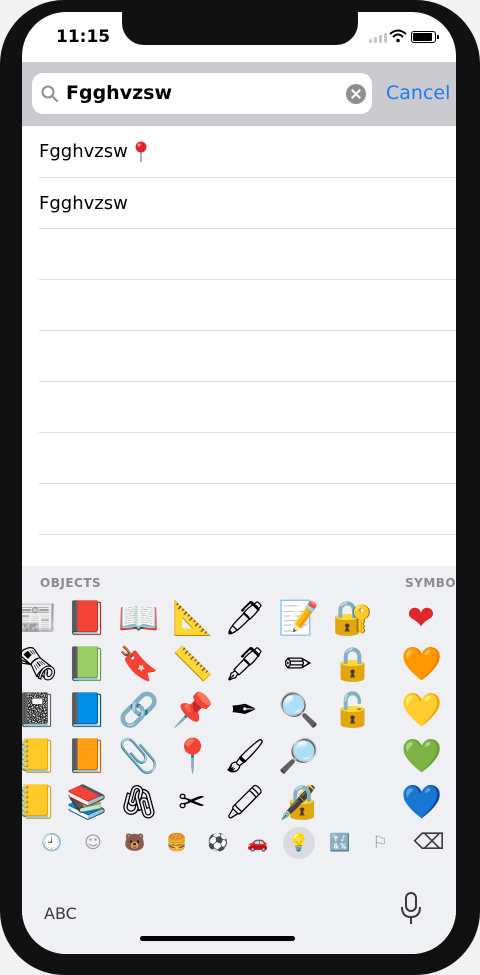 The image size is (480, 975). What do you see at coordinates (135, 843) in the screenshot?
I see `animals-icon: 🐻` at bounding box center [135, 843].